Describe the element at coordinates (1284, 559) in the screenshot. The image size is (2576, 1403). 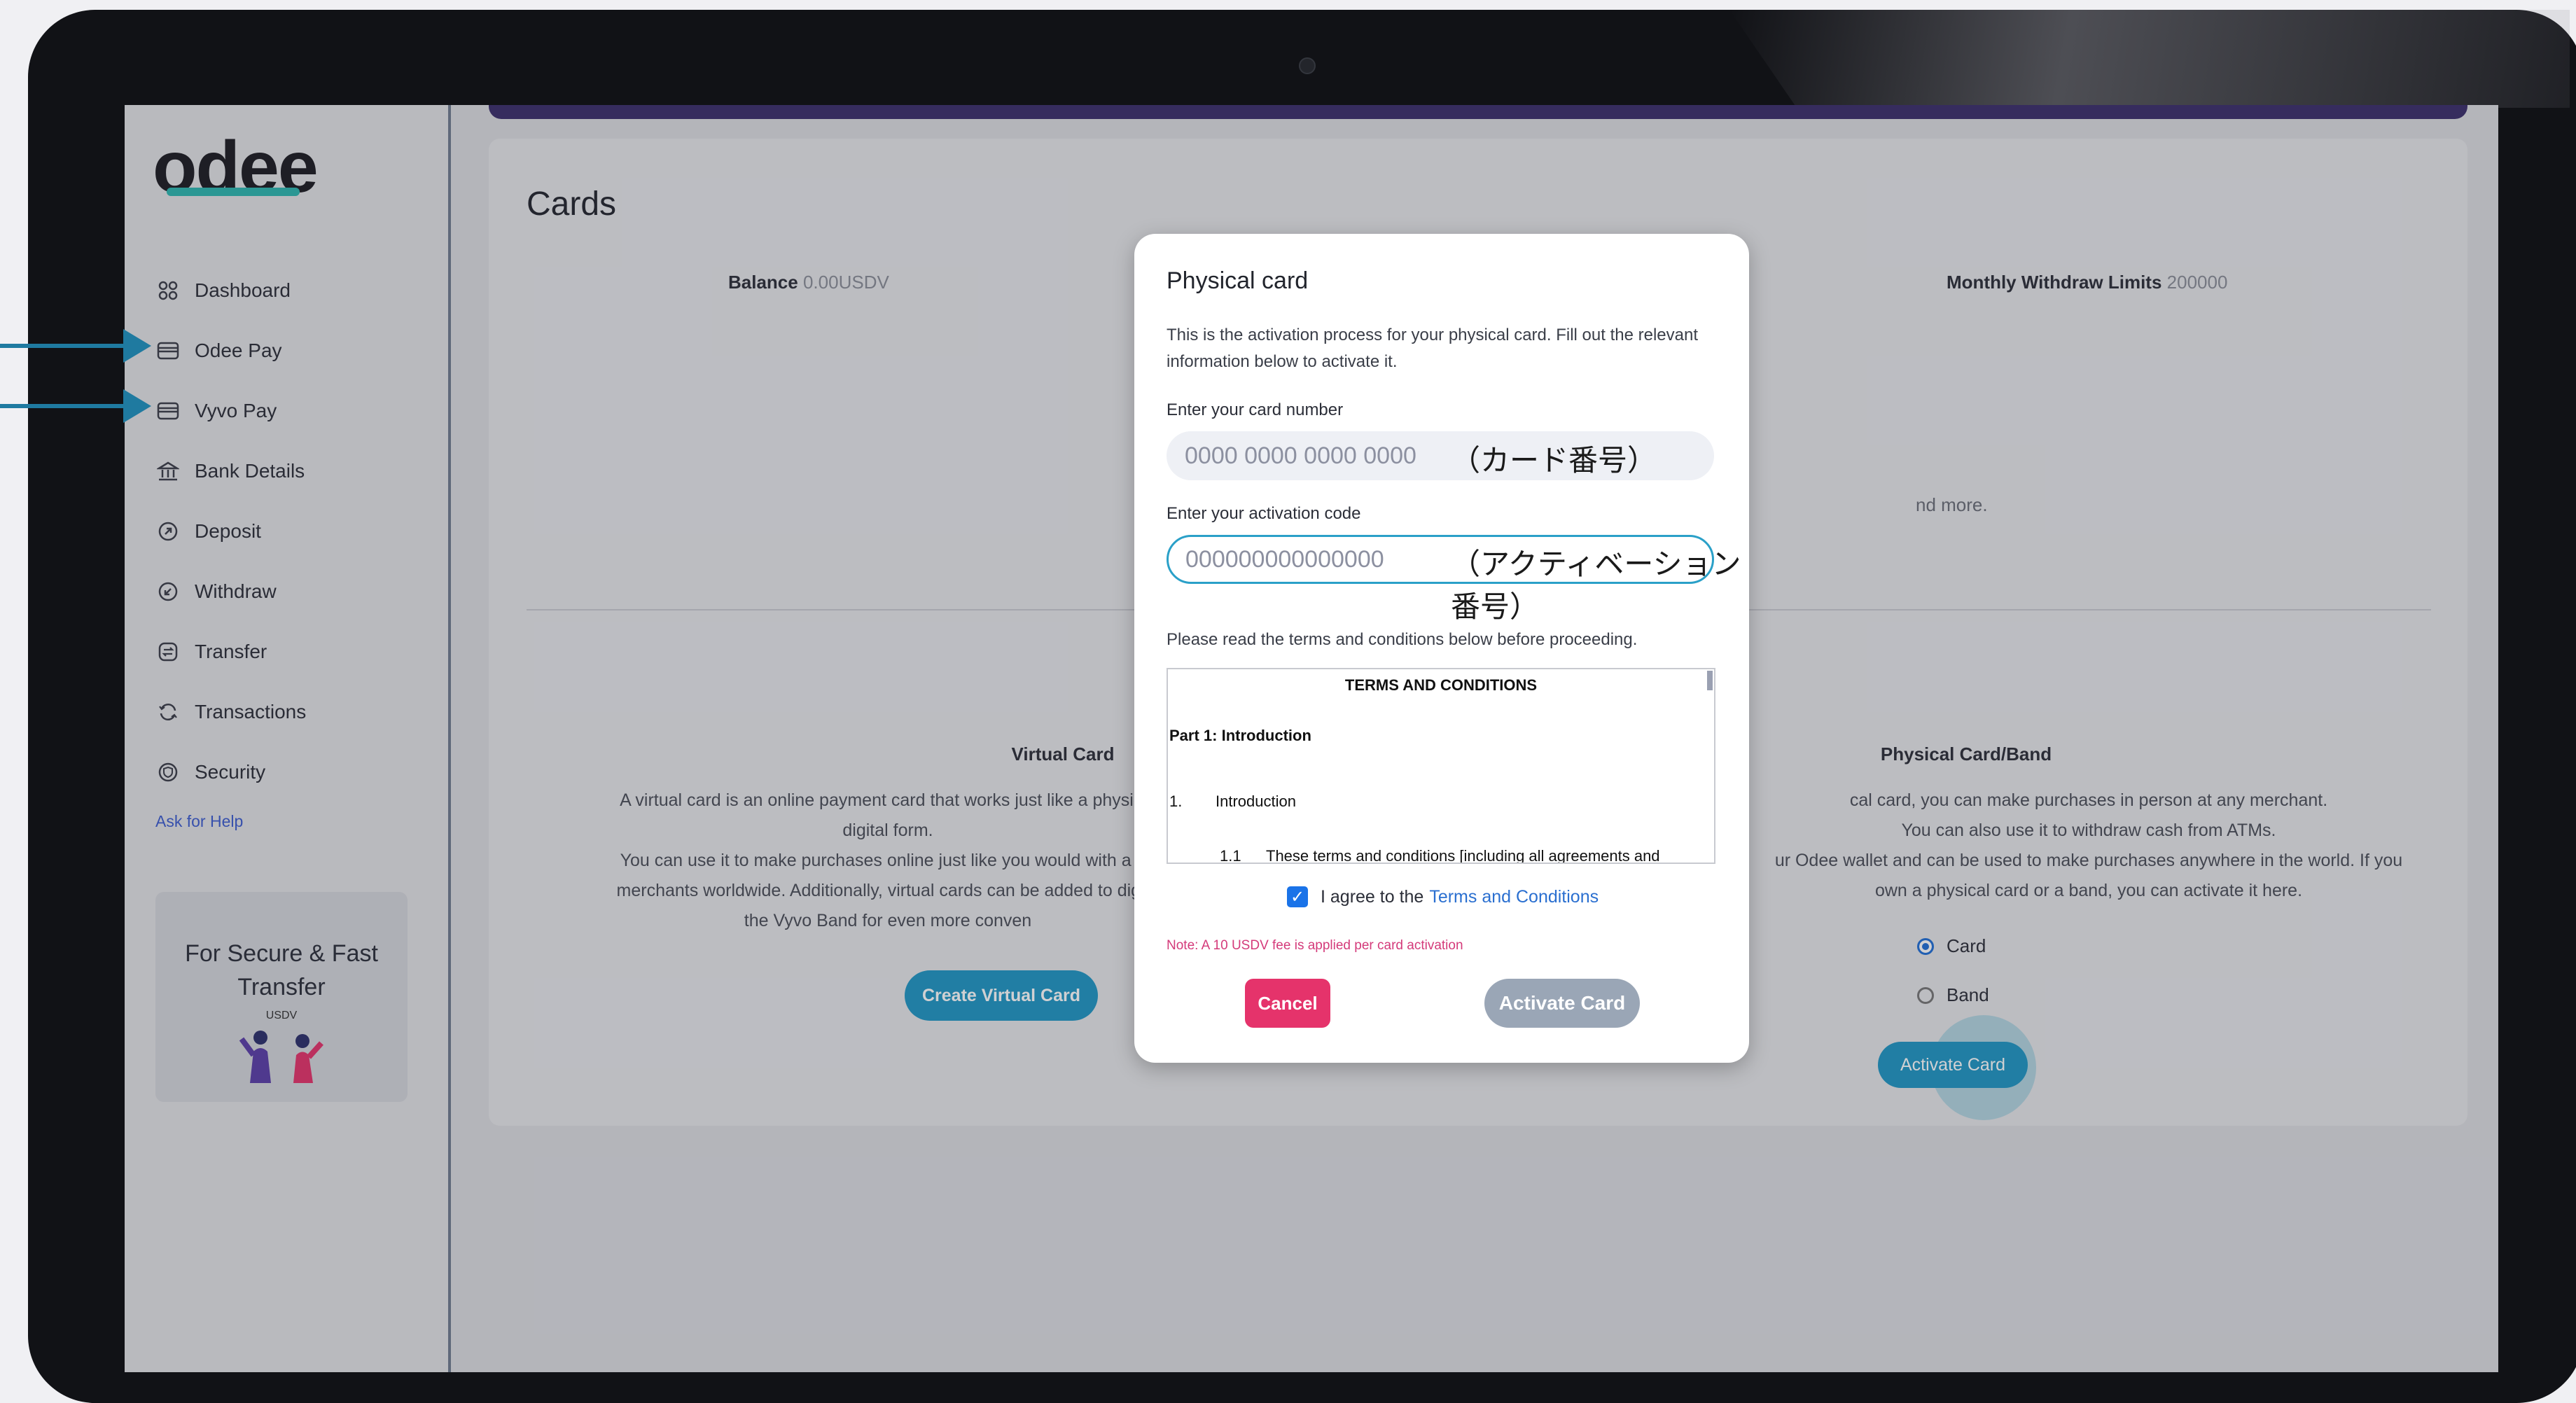
I see `activation-code-placeholder: 000000000000000` at that location.